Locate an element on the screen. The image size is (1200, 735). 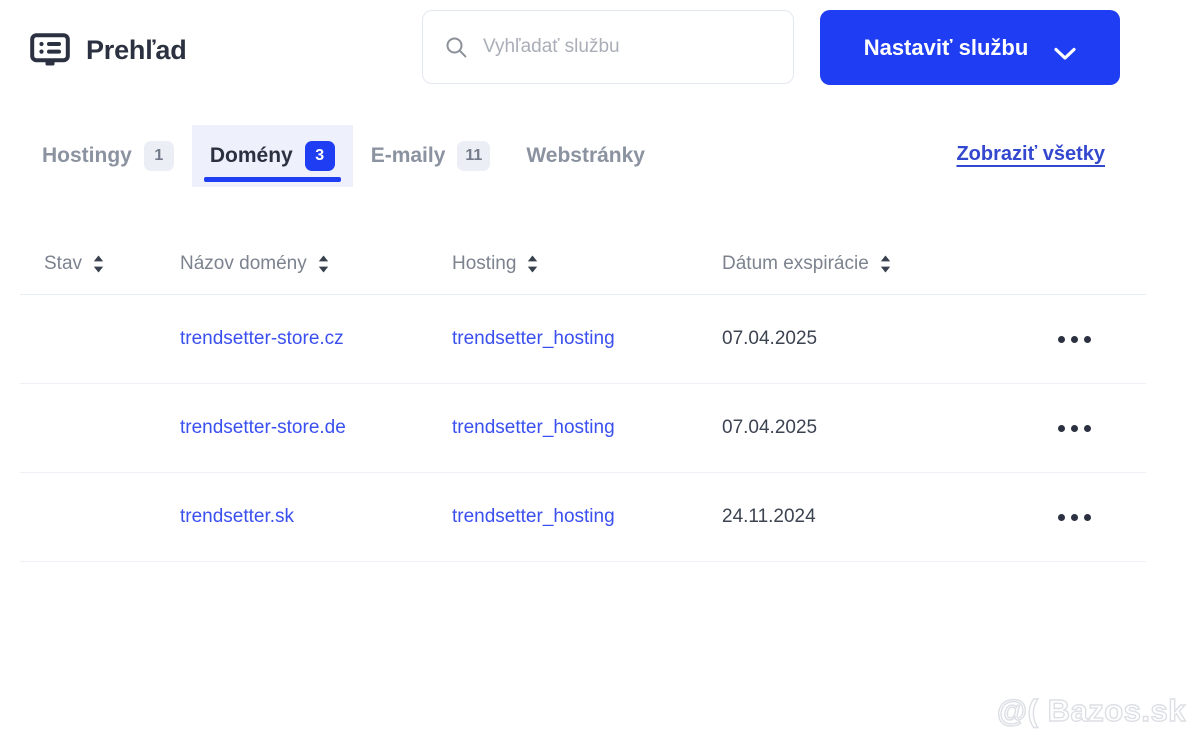
search-icon is located at coordinates (456, 47).